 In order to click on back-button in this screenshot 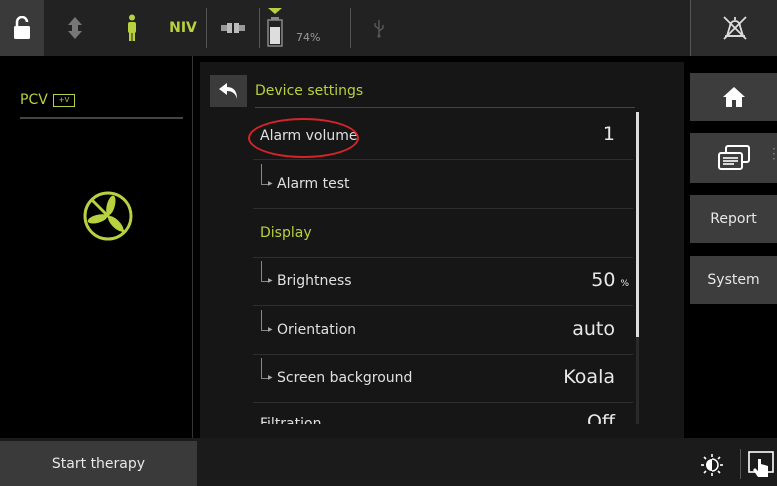, I will do `click(228, 91)`.